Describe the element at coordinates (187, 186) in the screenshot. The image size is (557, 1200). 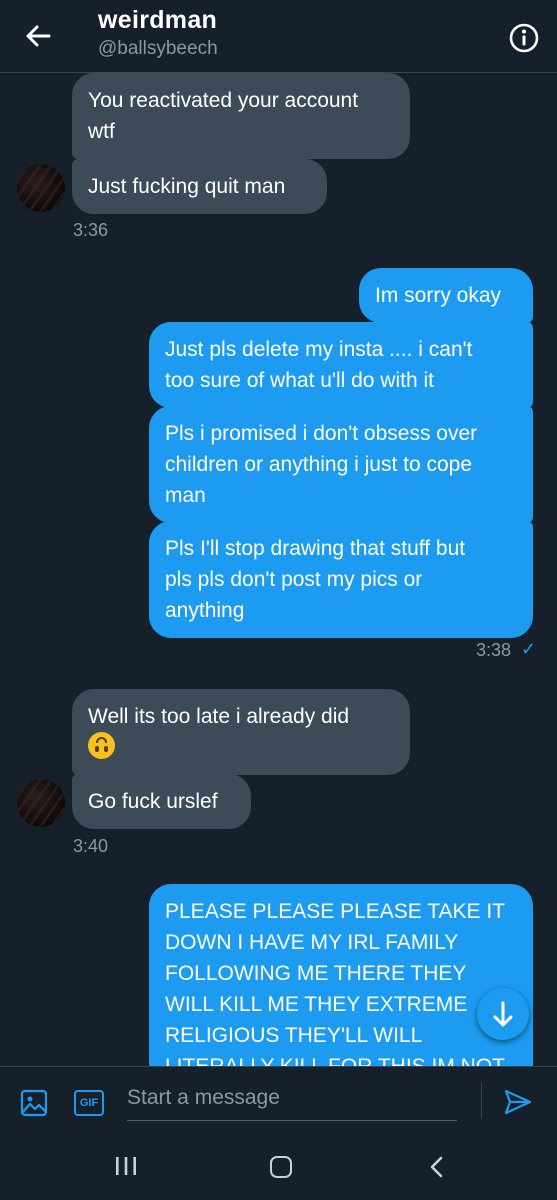
I see `message-line: Just fucking quit man` at that location.